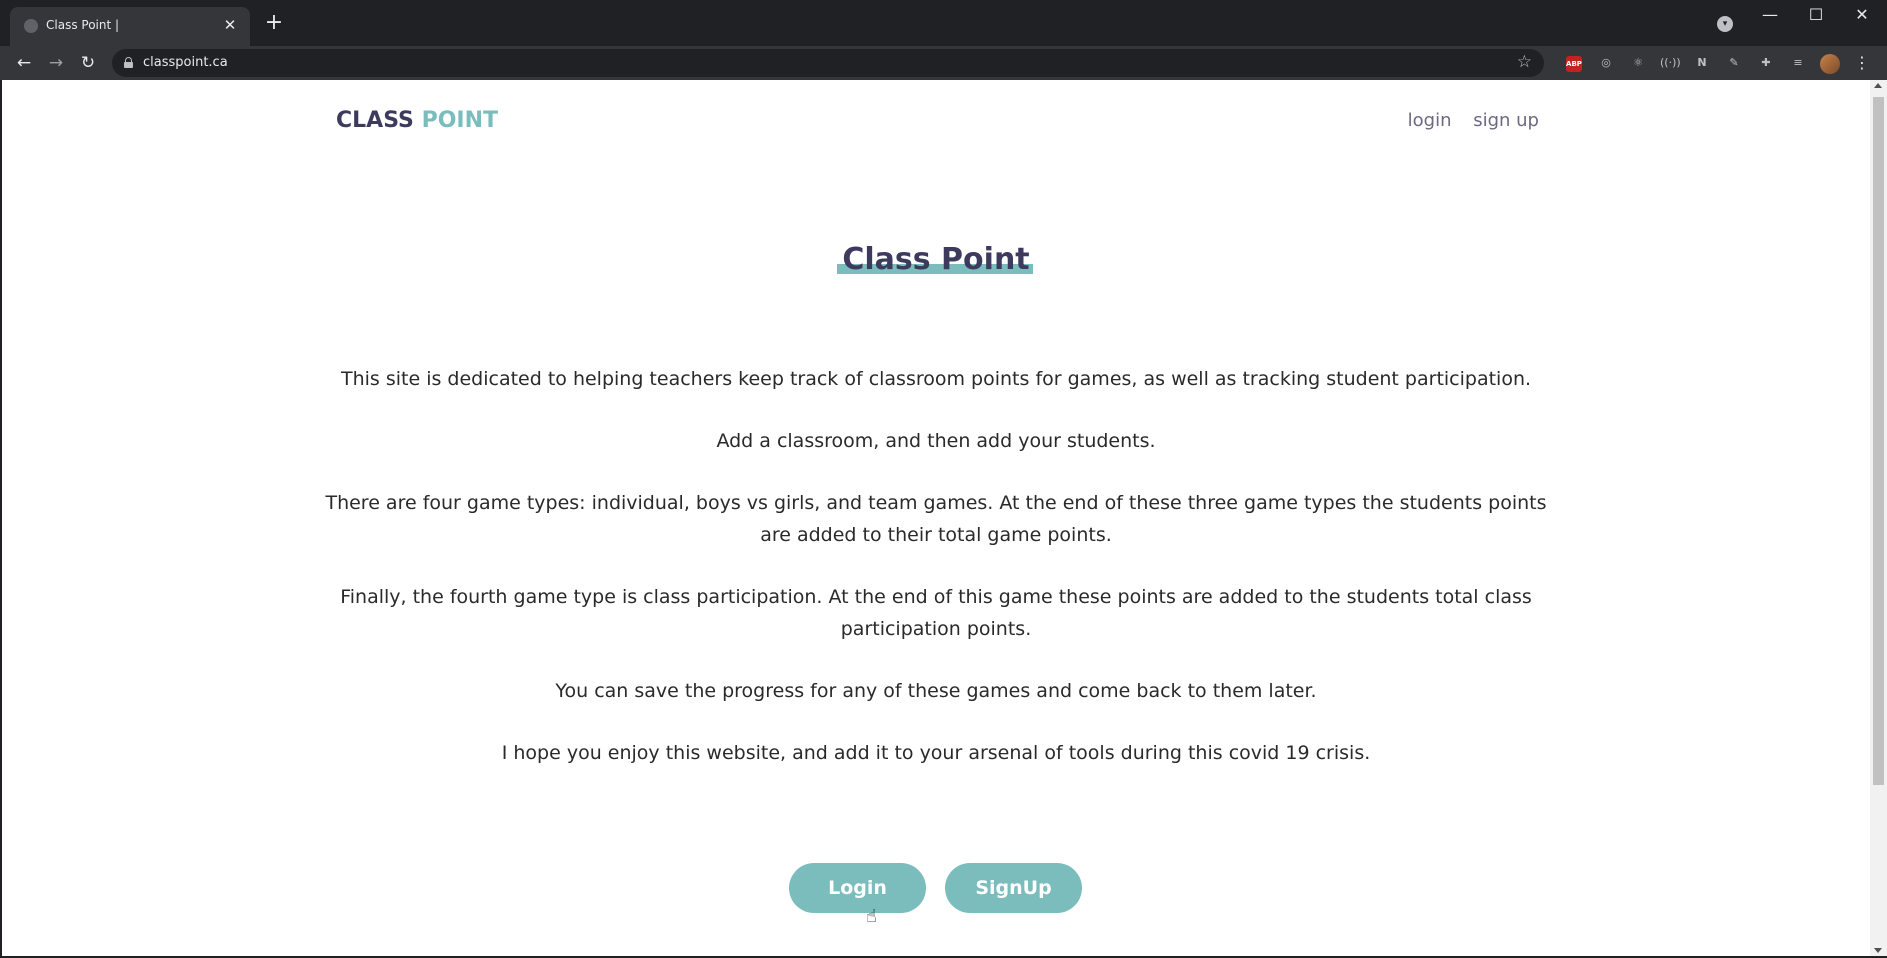 The height and width of the screenshot is (958, 1887). What do you see at coordinates (871, 916) in the screenshot?
I see `hand-cursor-icon: ☝` at bounding box center [871, 916].